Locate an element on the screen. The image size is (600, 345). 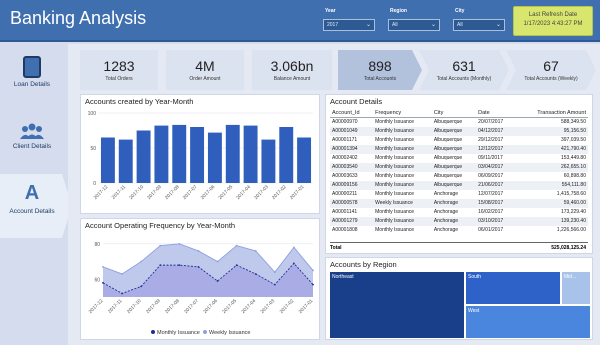
kpi-total-accounts-weekly: 67 Total Accounts (Weekly) is located at coordinates (551, 70).